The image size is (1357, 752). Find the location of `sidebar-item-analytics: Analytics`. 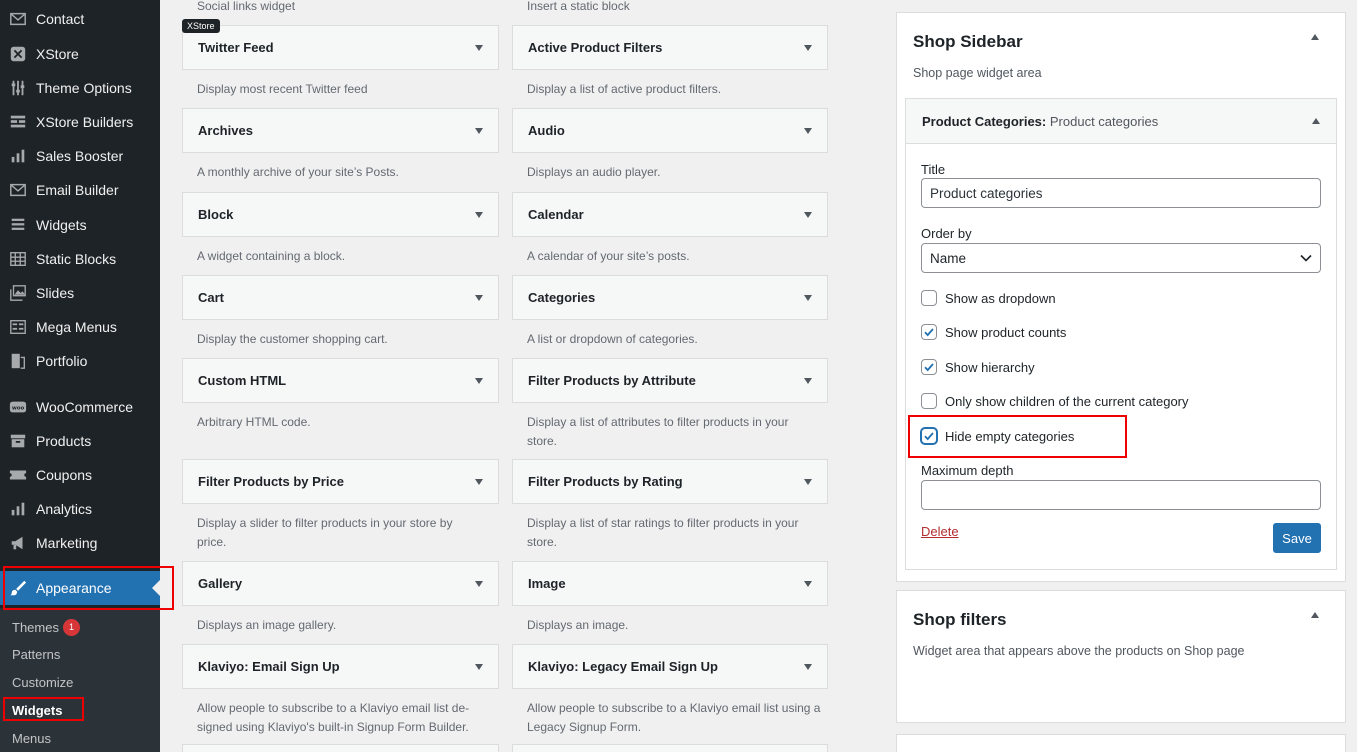

sidebar-item-analytics: Analytics is located at coordinates (80, 509).